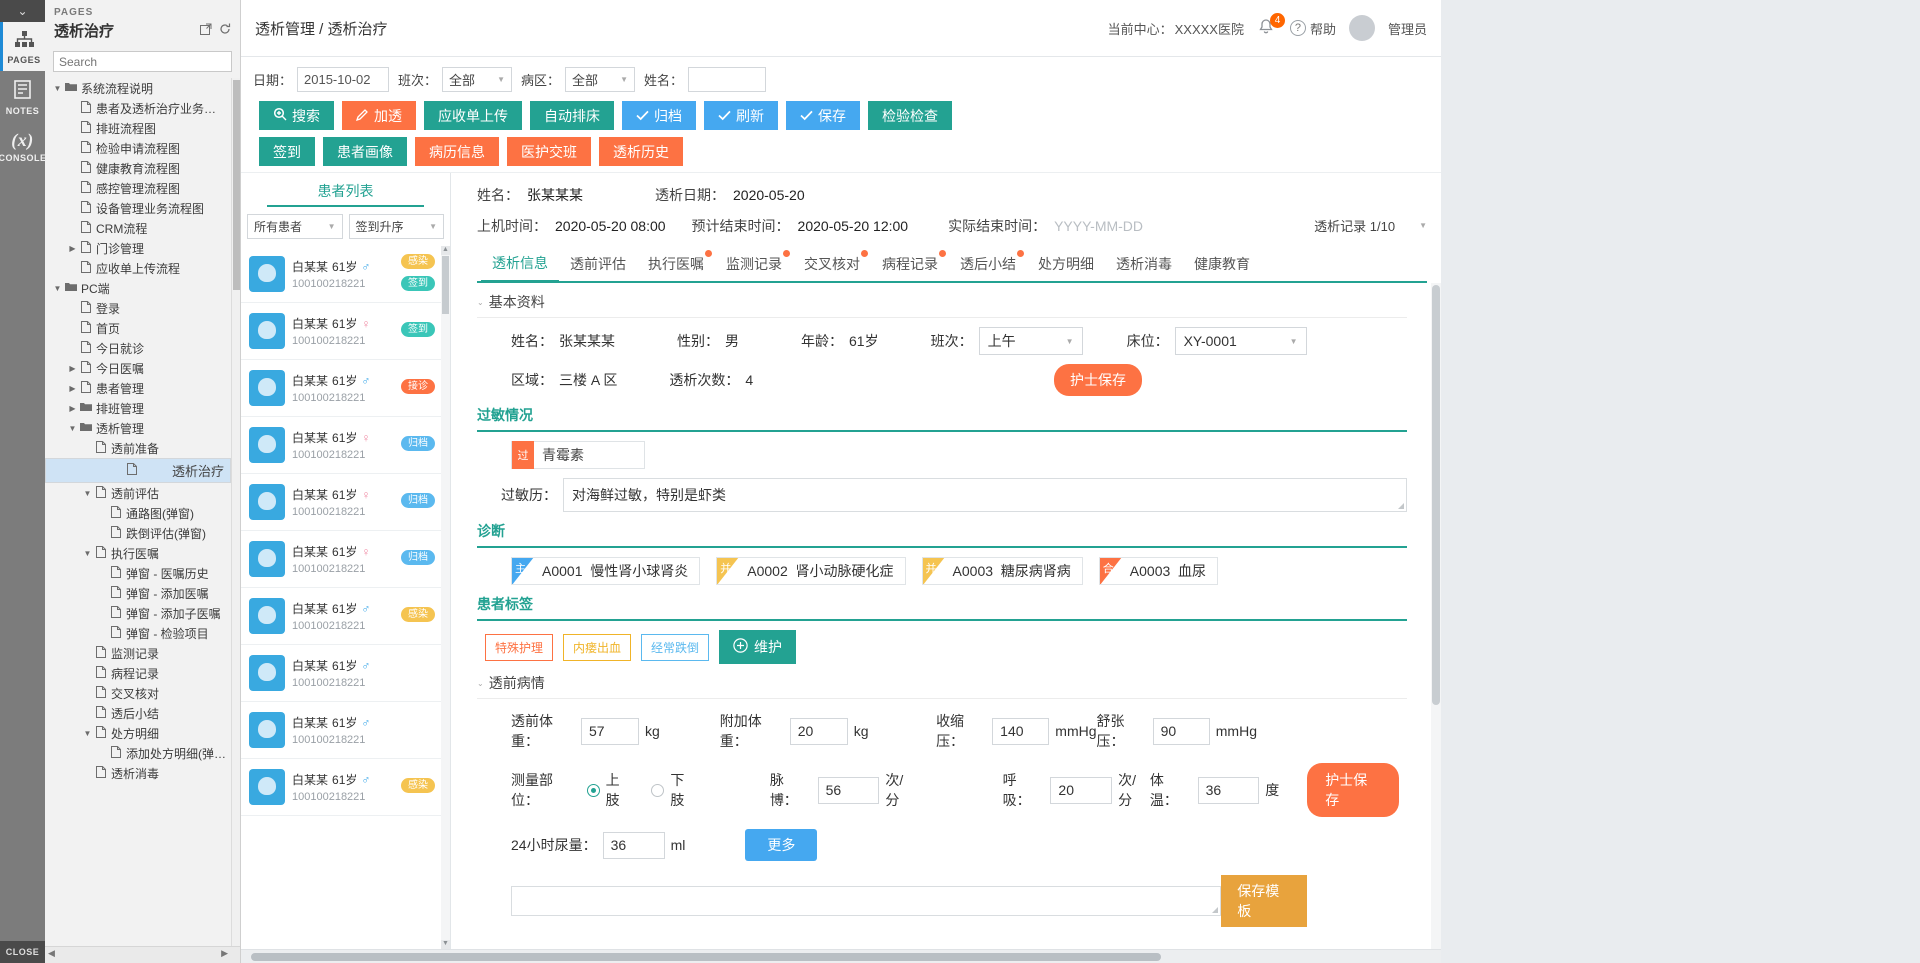 Image resolution: width=1920 pixels, height=963 pixels. I want to click on tree-node-8: ▶ 门诊管理, so click(138, 248).